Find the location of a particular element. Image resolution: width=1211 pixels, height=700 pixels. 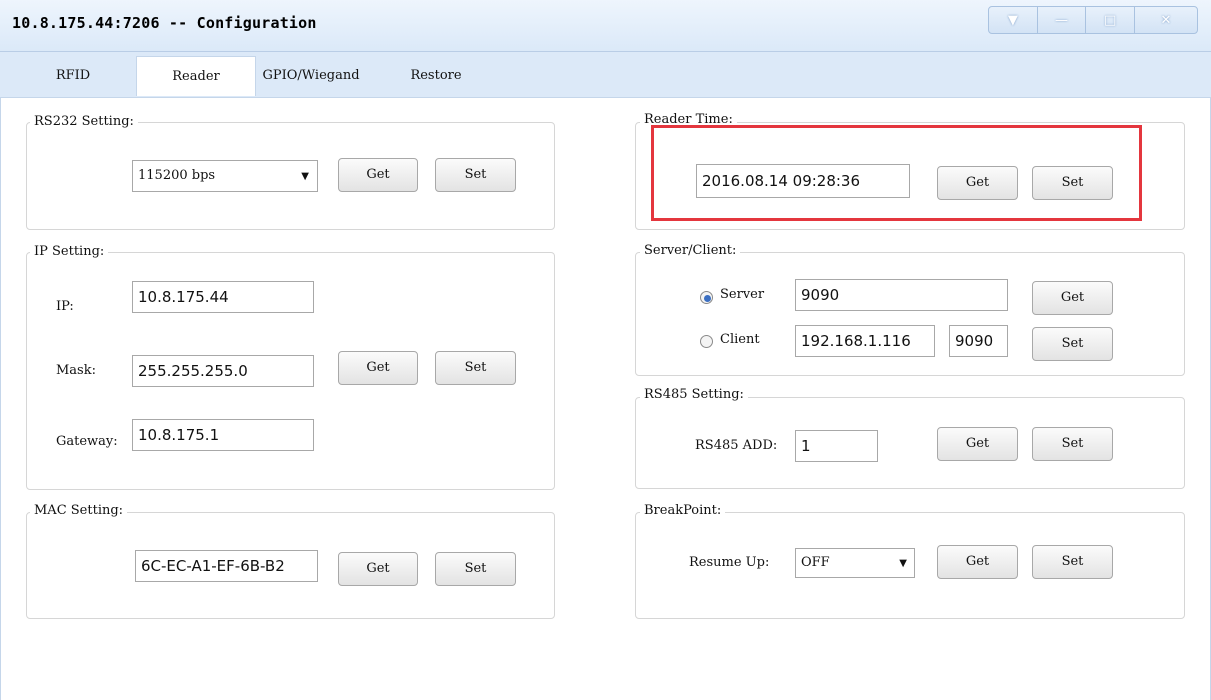

rs232-title: RS232 Setting: is located at coordinates (84, 122).